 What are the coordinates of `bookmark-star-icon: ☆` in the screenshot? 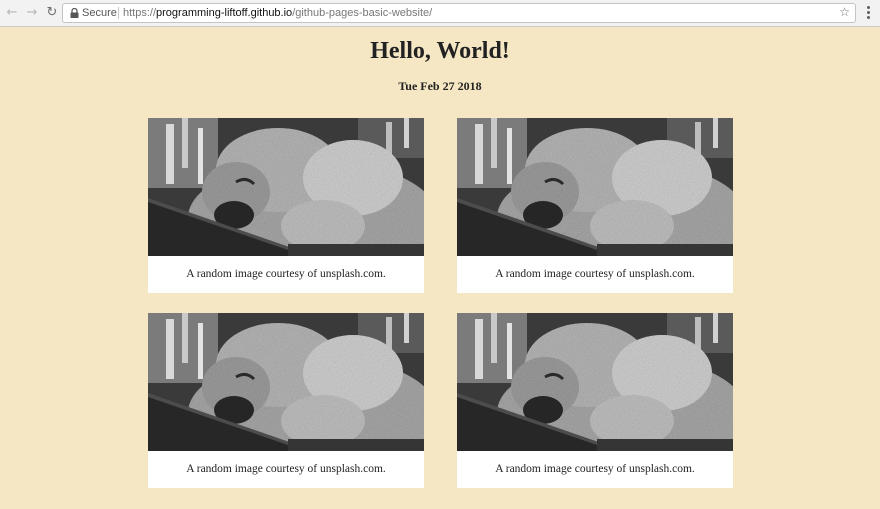 It's located at (844, 12).